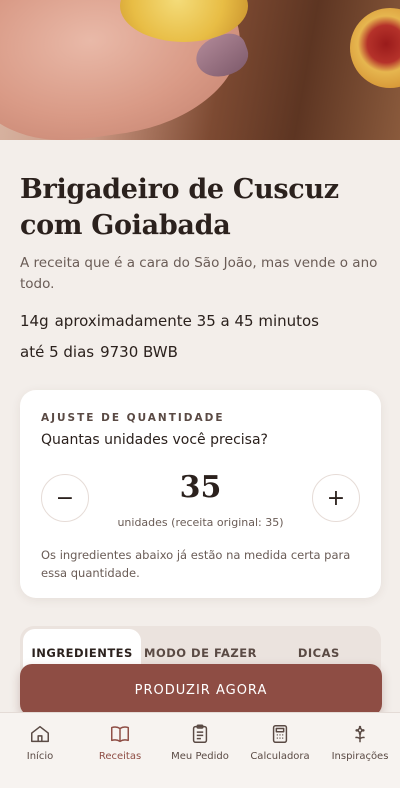  I want to click on recipe-code: 9730 BWB, so click(139, 352).